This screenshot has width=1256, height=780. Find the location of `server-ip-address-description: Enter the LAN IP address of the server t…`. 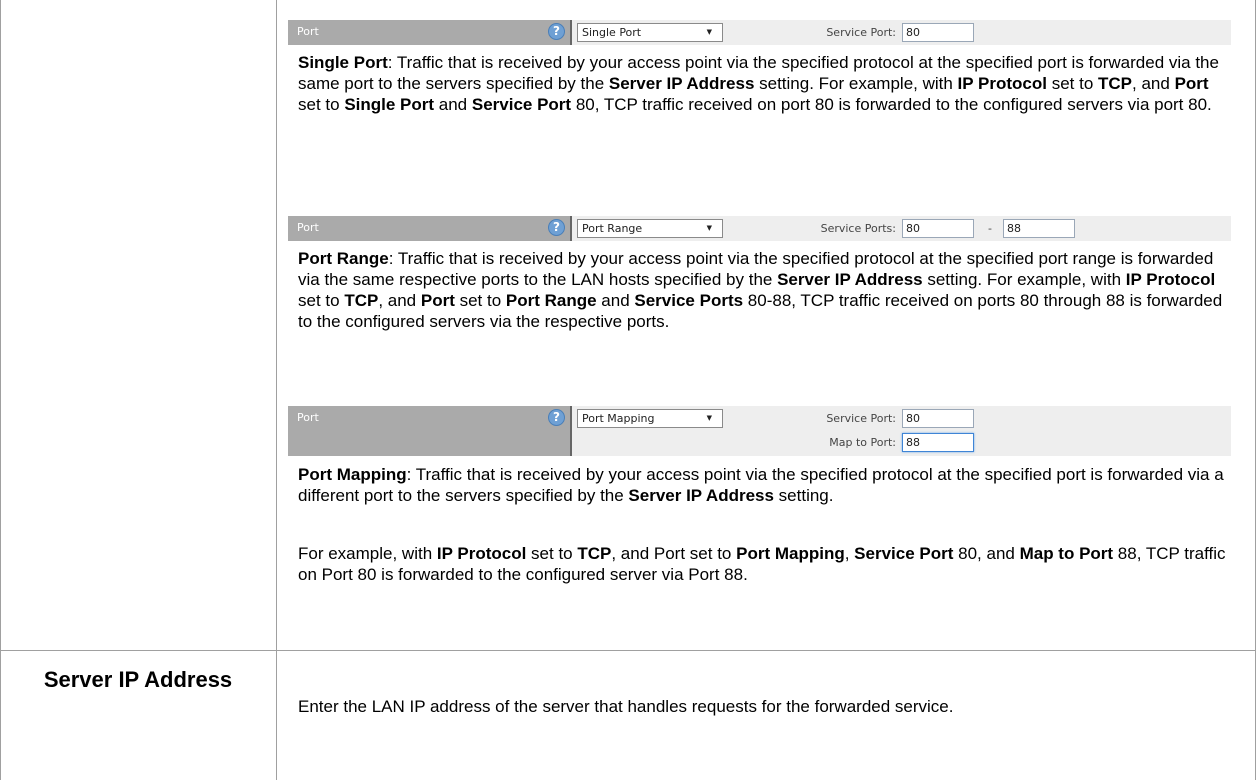

server-ip-address-description: Enter the LAN IP address of the server t… is located at coordinates (626, 706).